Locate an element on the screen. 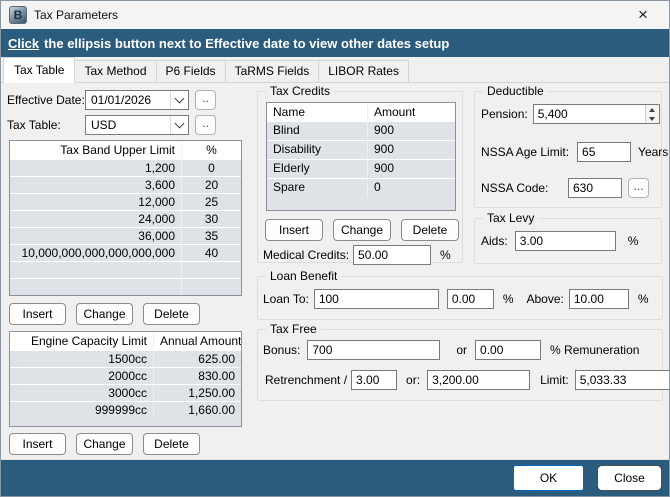 The height and width of the screenshot is (497, 670). table-cell: 25 is located at coordinates (211, 202).